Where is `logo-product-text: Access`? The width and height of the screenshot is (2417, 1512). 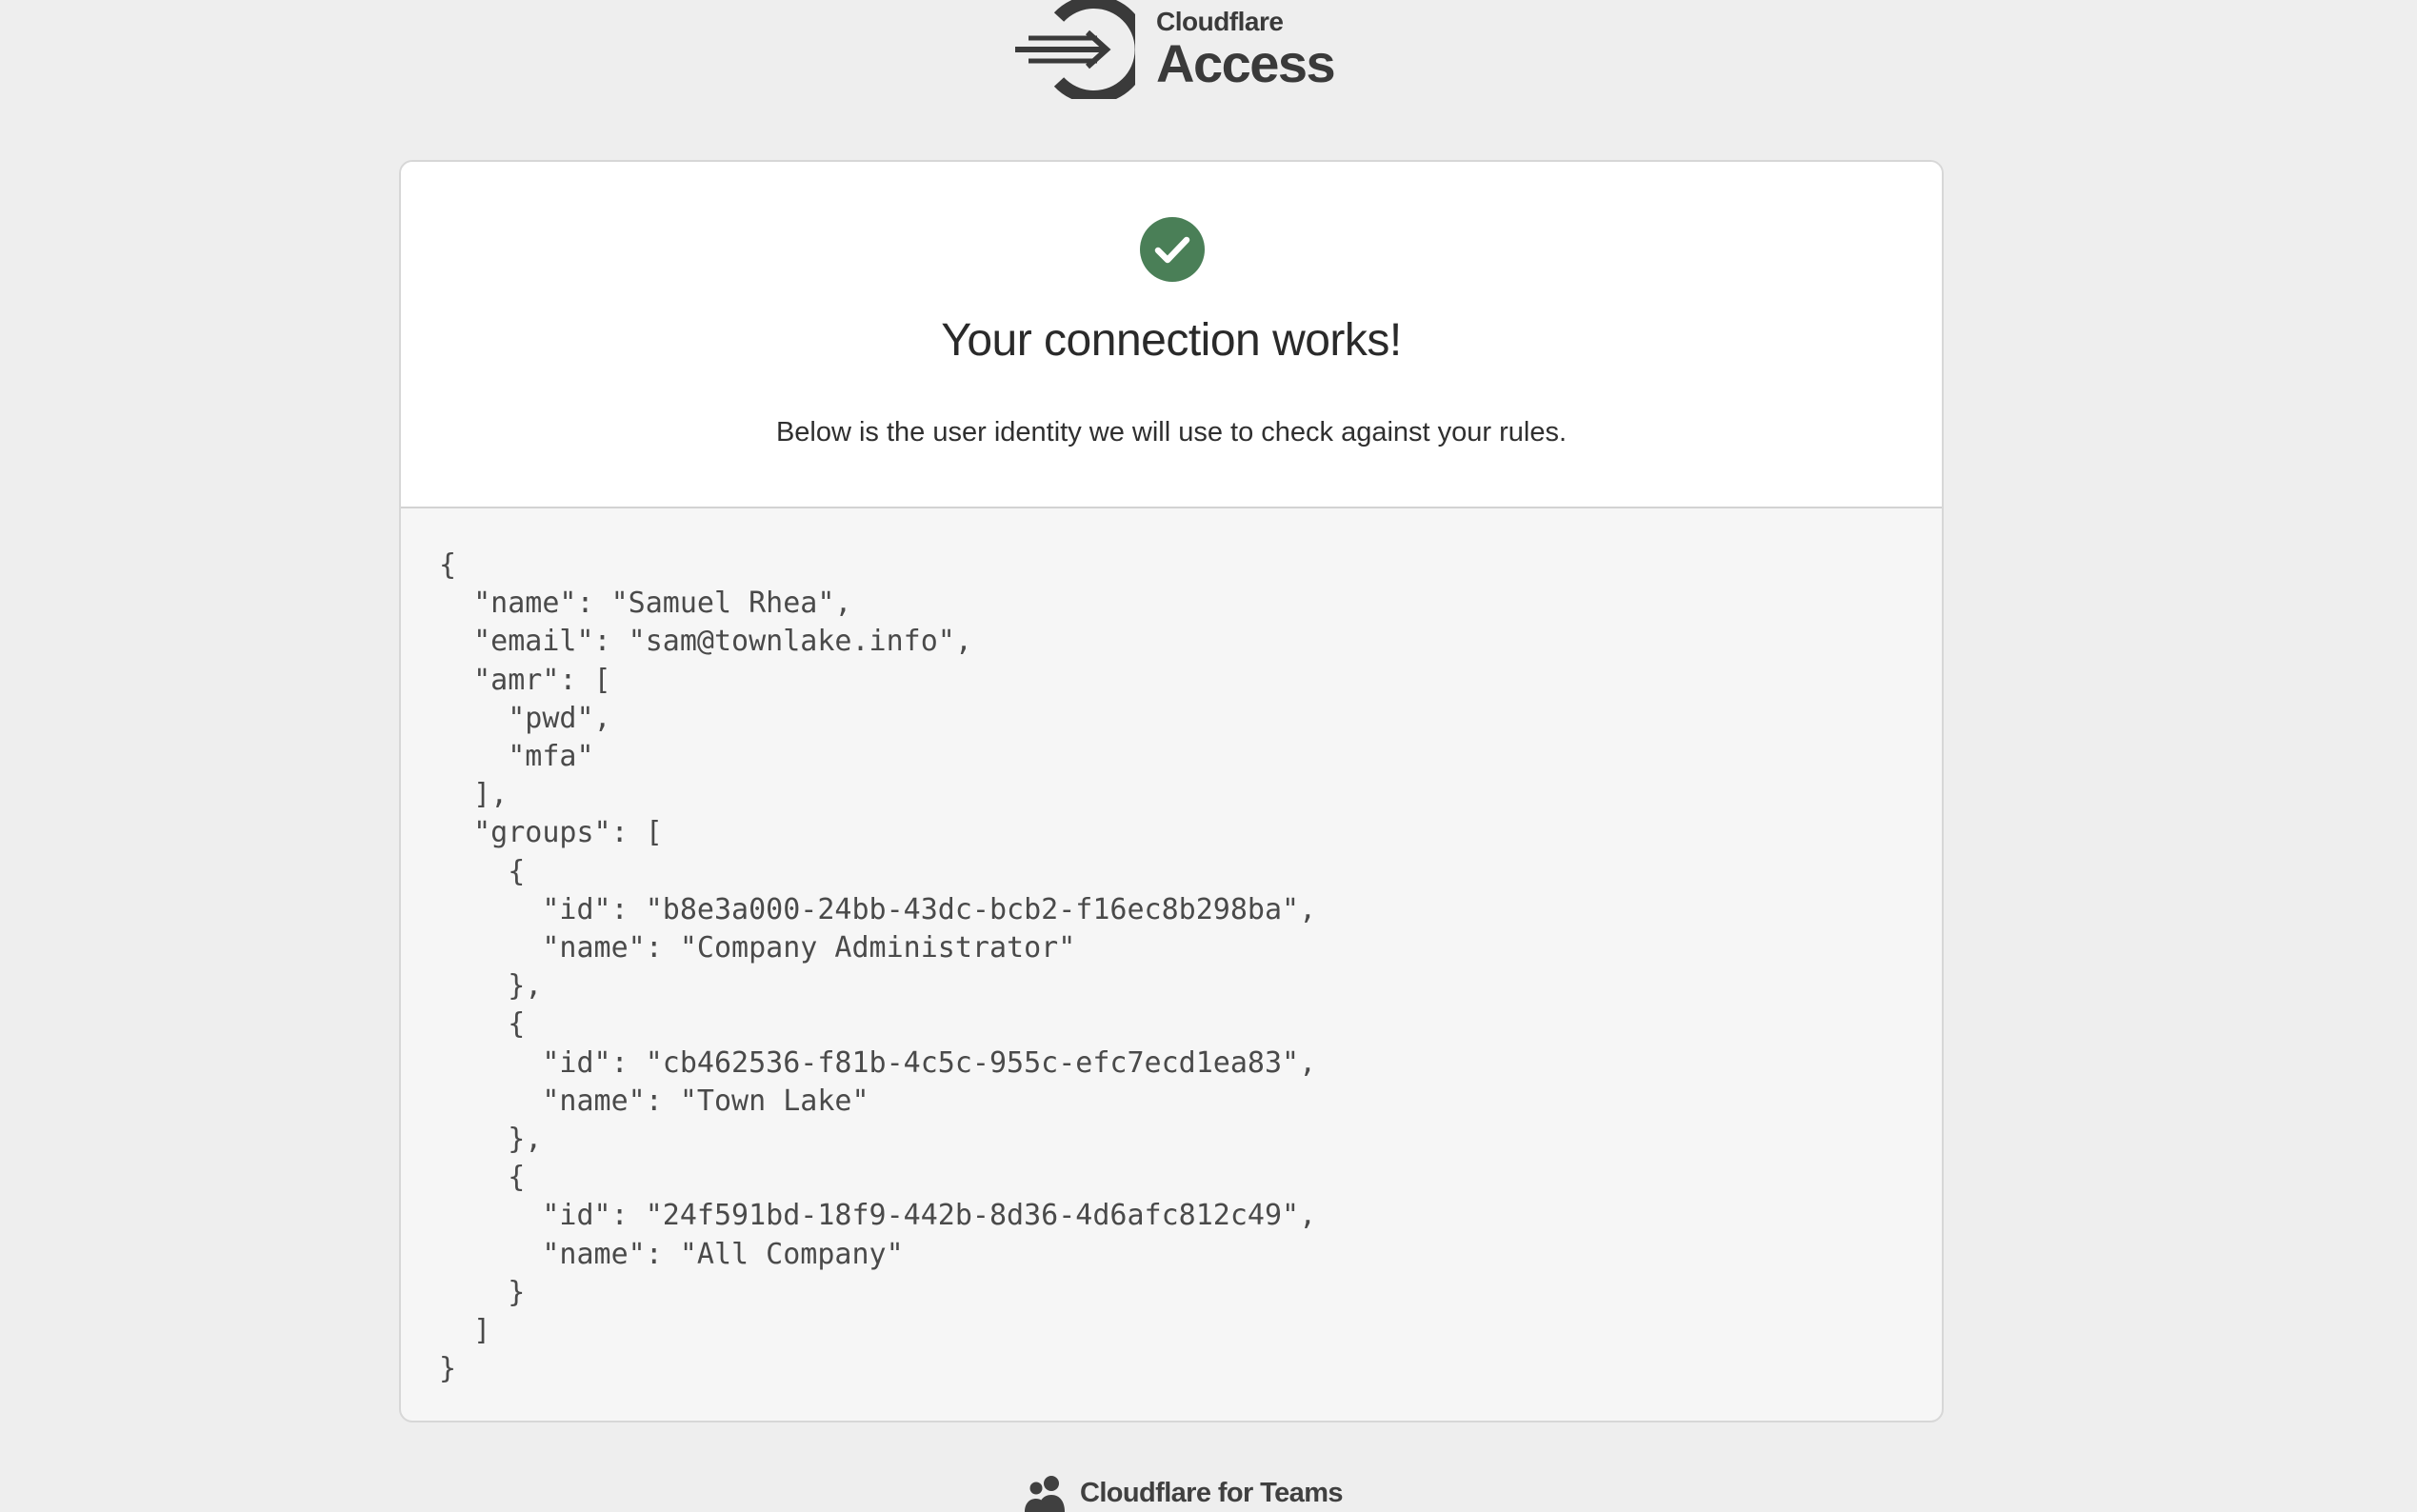 logo-product-text: Access is located at coordinates (1246, 63).